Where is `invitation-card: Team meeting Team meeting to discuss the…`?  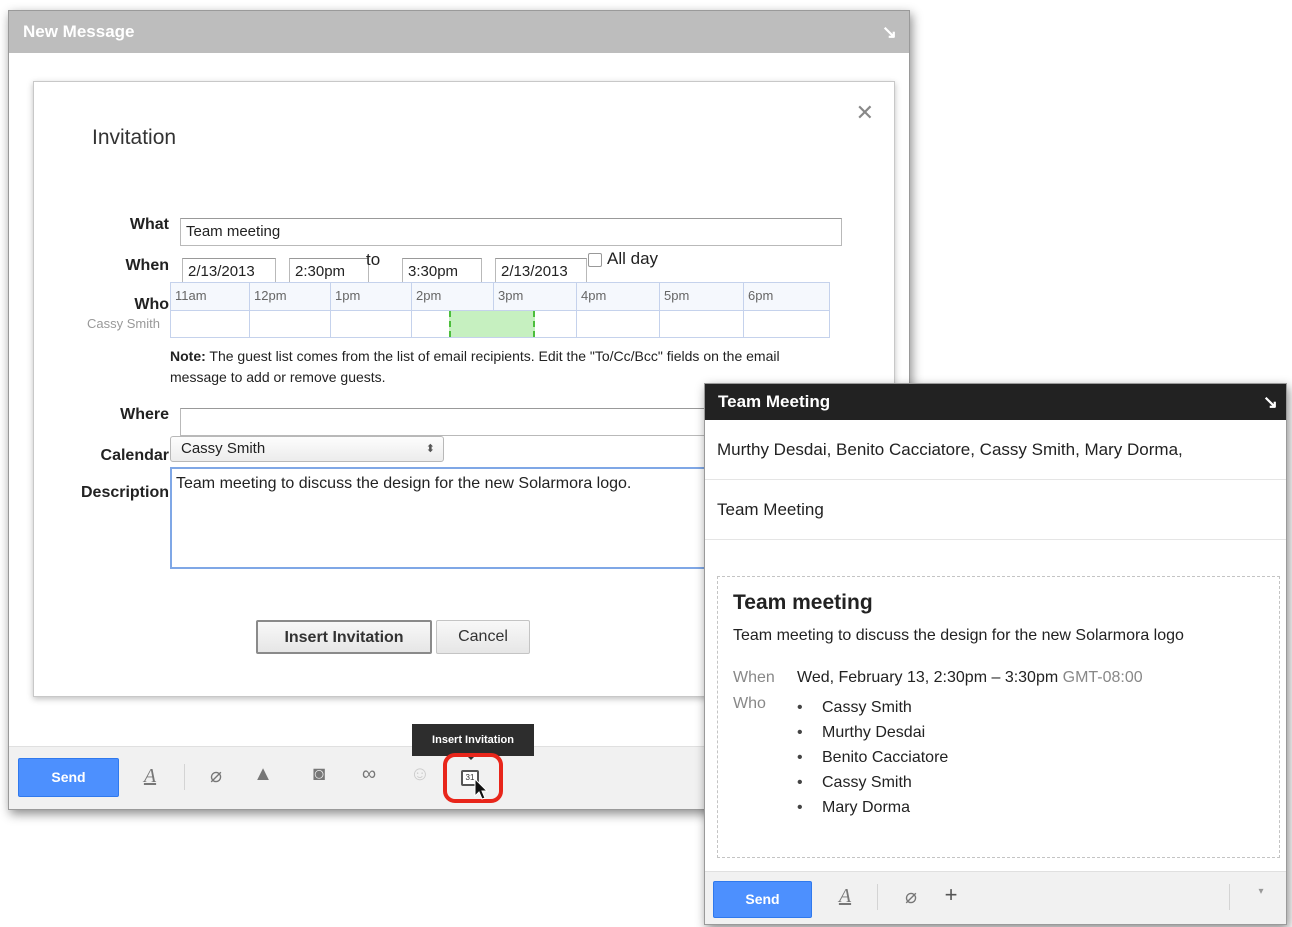
invitation-card: Team meeting Team meeting to discuss the… is located at coordinates (998, 717).